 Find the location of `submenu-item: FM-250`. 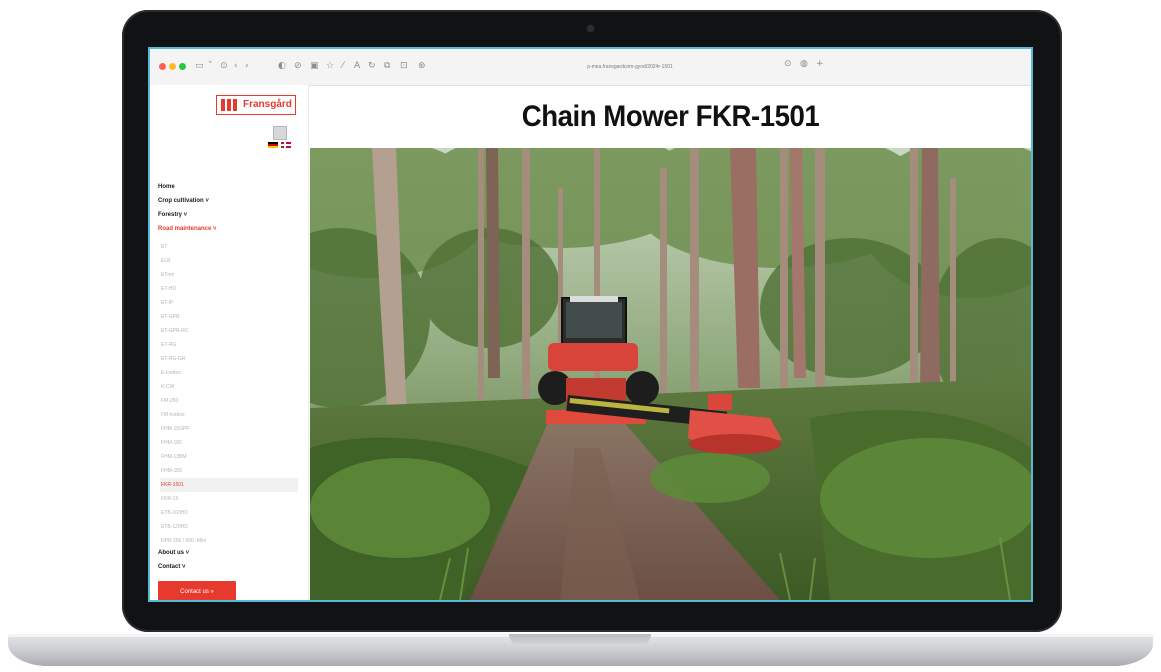

submenu-item: FM-250 is located at coordinates (229, 401).